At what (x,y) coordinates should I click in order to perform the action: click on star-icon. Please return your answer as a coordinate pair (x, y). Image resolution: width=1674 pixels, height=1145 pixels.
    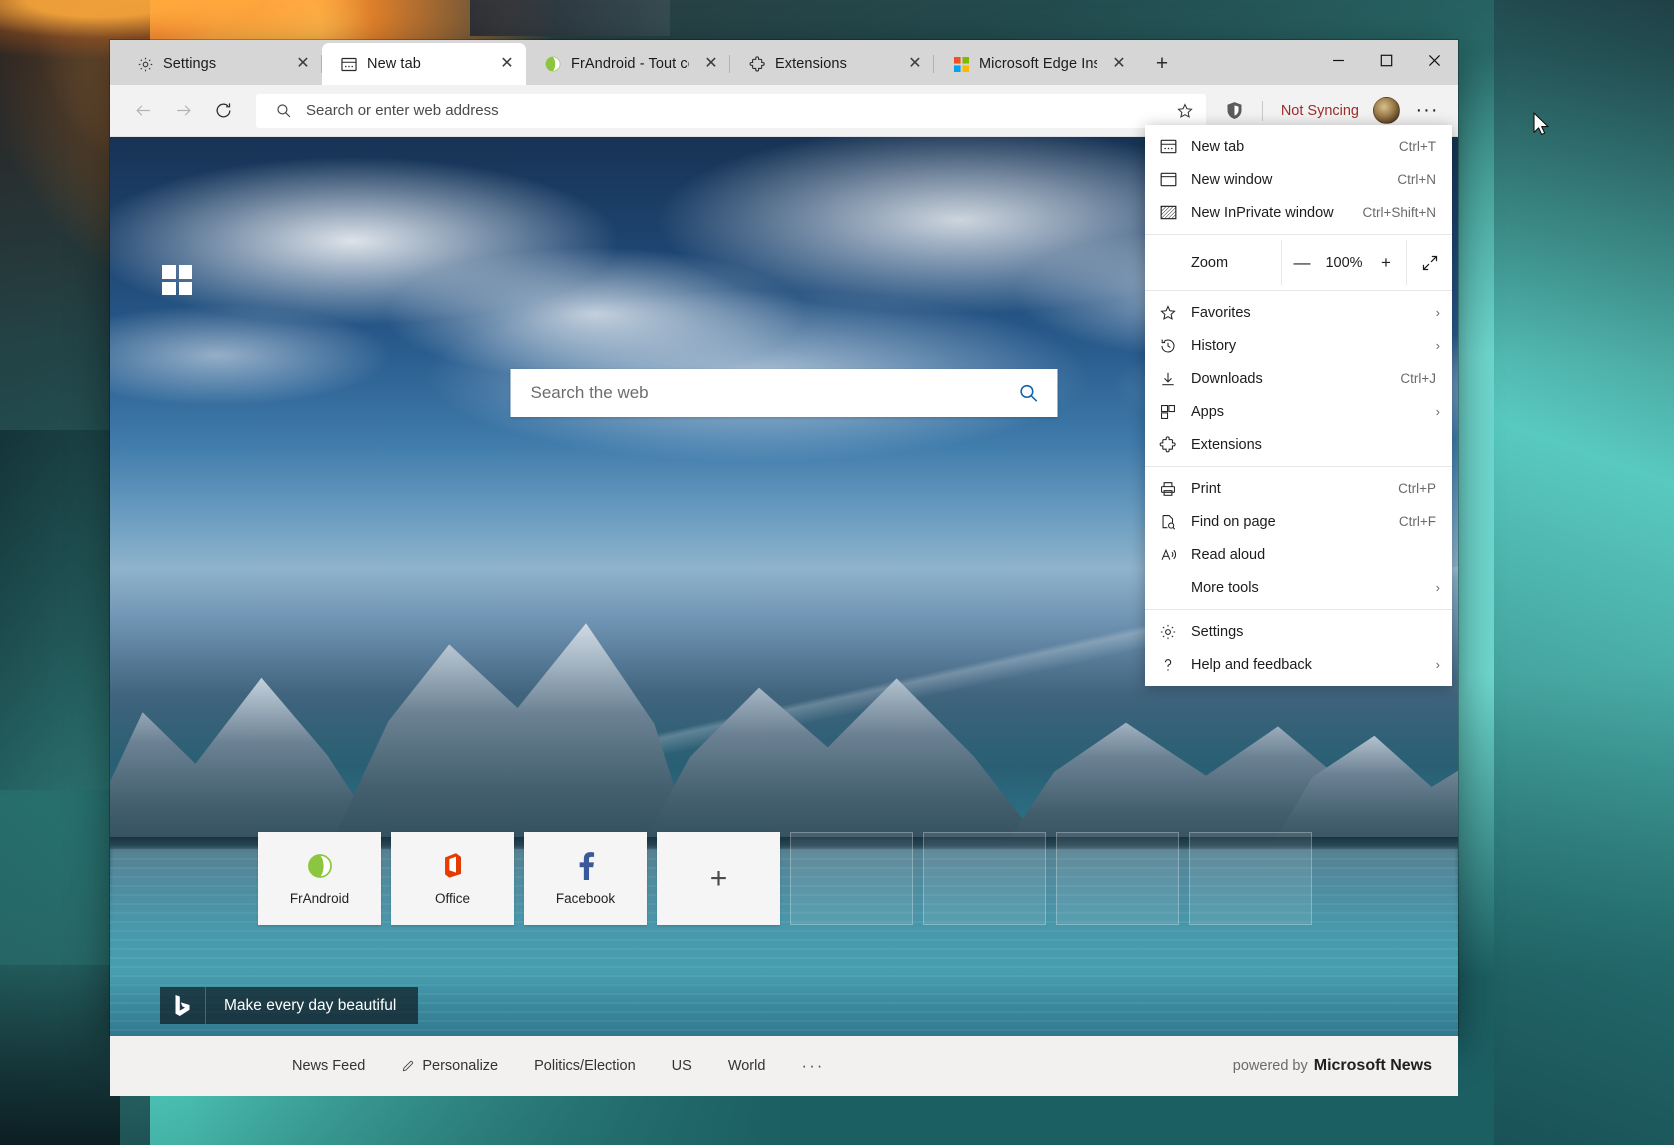
    Looking at the image, I should click on (1185, 111).